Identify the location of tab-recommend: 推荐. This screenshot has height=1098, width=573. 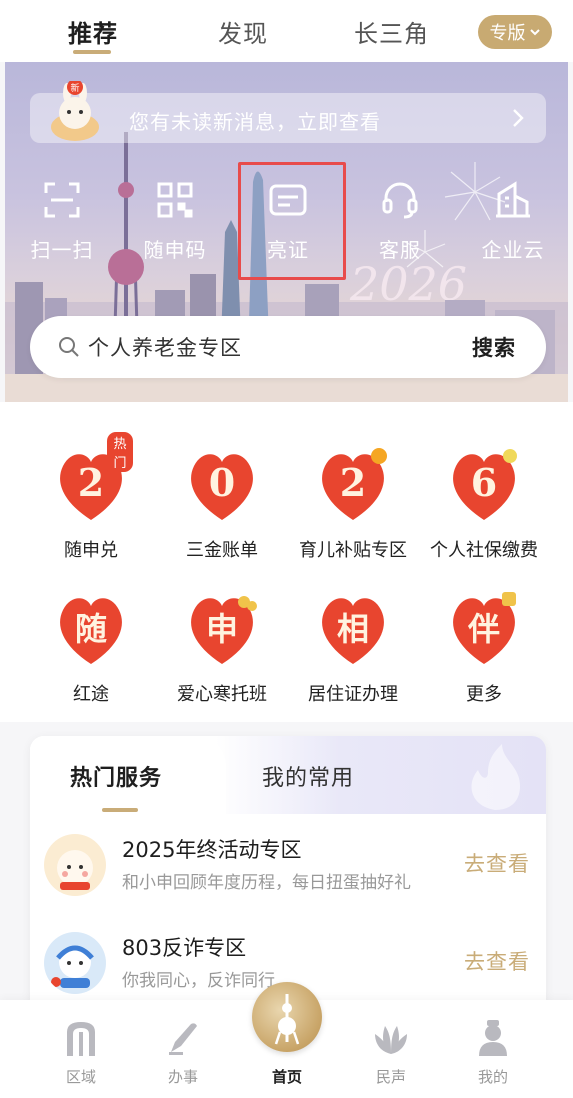
(93, 31).